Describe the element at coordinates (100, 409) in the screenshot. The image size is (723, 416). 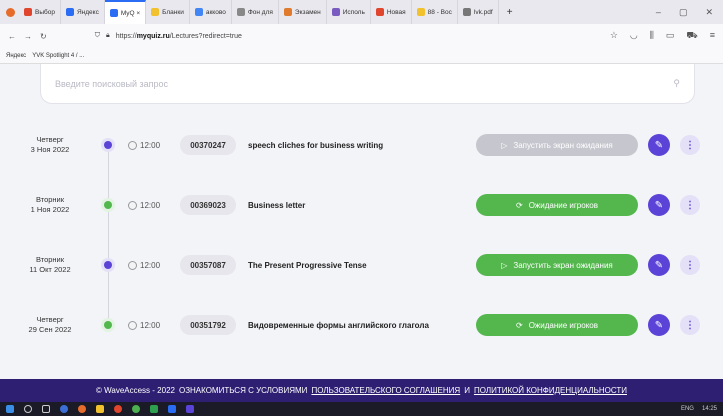
I see `files-icon` at that location.